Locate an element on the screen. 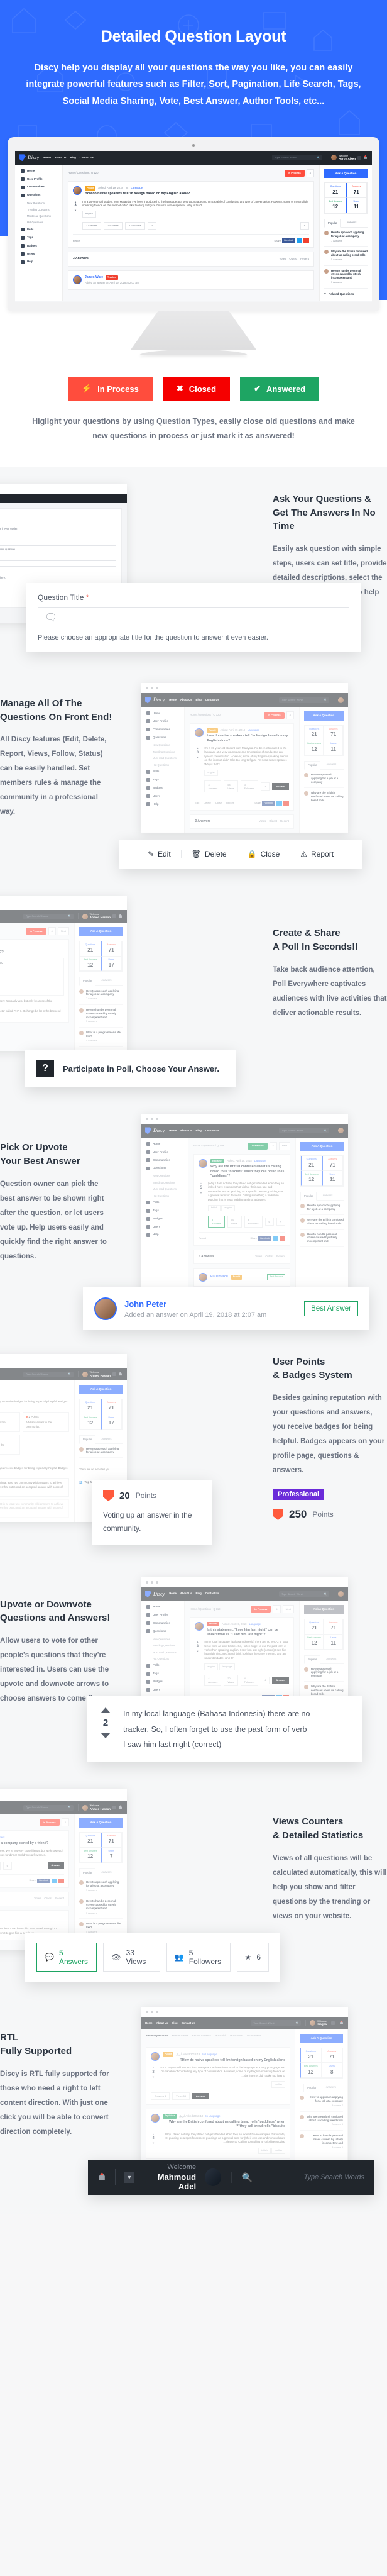 This screenshot has width=387, height=2576. nav-item-home: Home is located at coordinates (173, 700).